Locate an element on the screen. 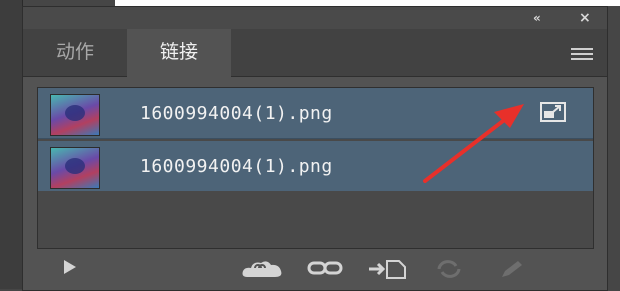 The image size is (620, 291). hamburger-menu-icon is located at coordinates (582, 54).